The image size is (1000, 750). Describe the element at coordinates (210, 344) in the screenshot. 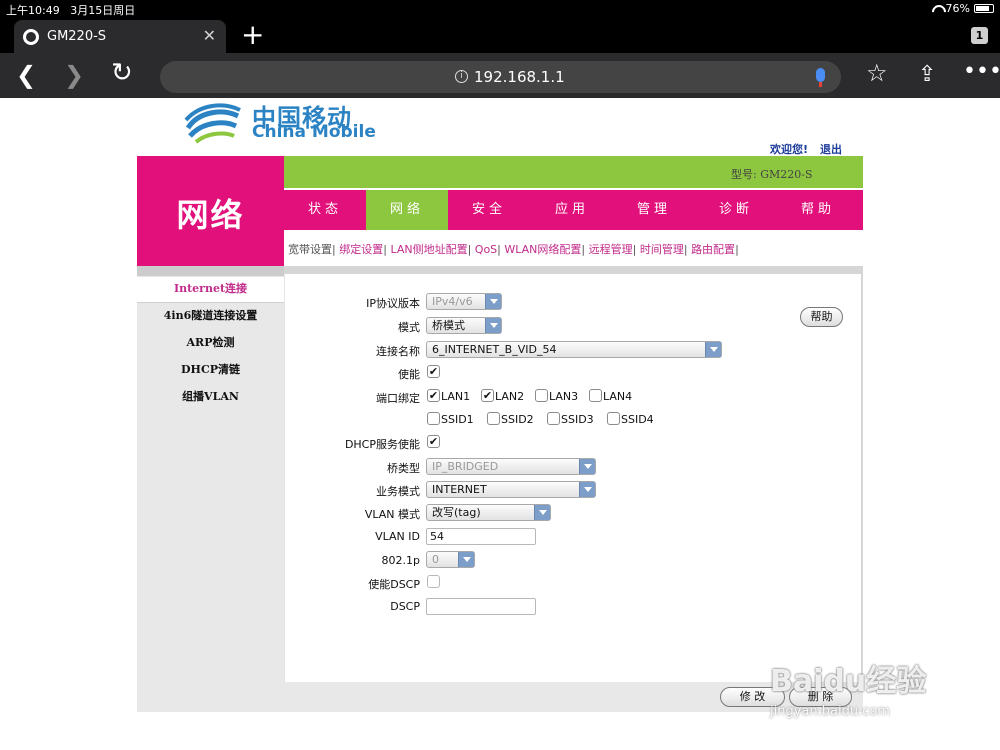

I see `sidebar-item-arp: ARP检测` at that location.